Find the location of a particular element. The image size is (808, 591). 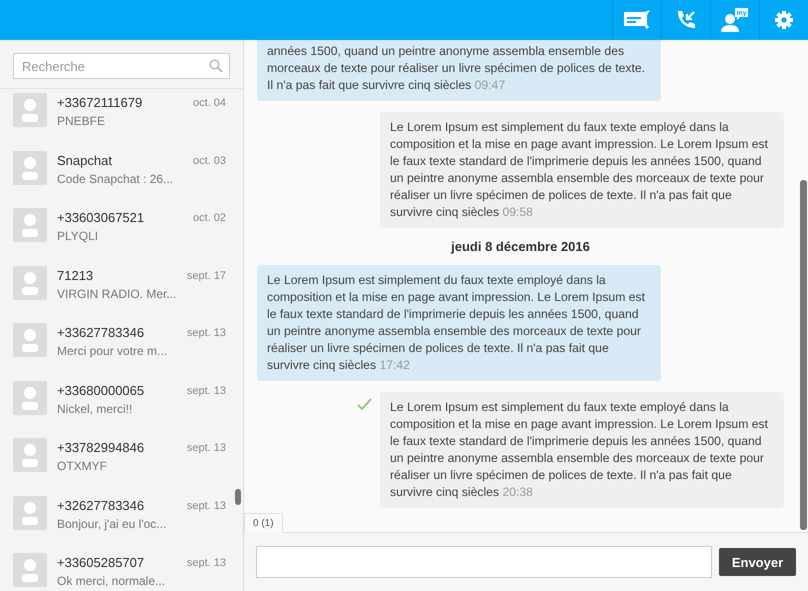

search-icon is located at coordinates (216, 66).